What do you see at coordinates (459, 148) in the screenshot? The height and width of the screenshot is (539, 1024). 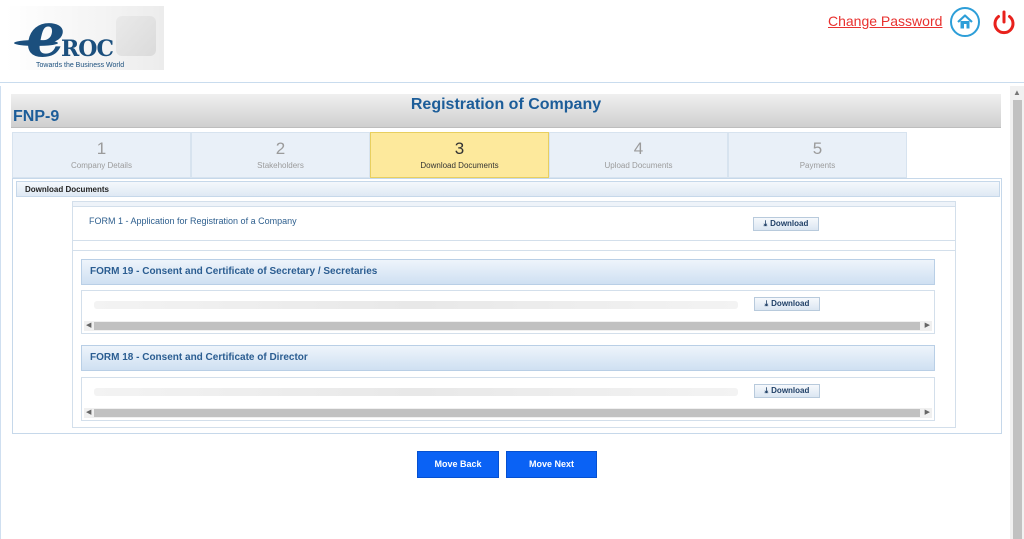 I see `step-number: 3` at bounding box center [459, 148].